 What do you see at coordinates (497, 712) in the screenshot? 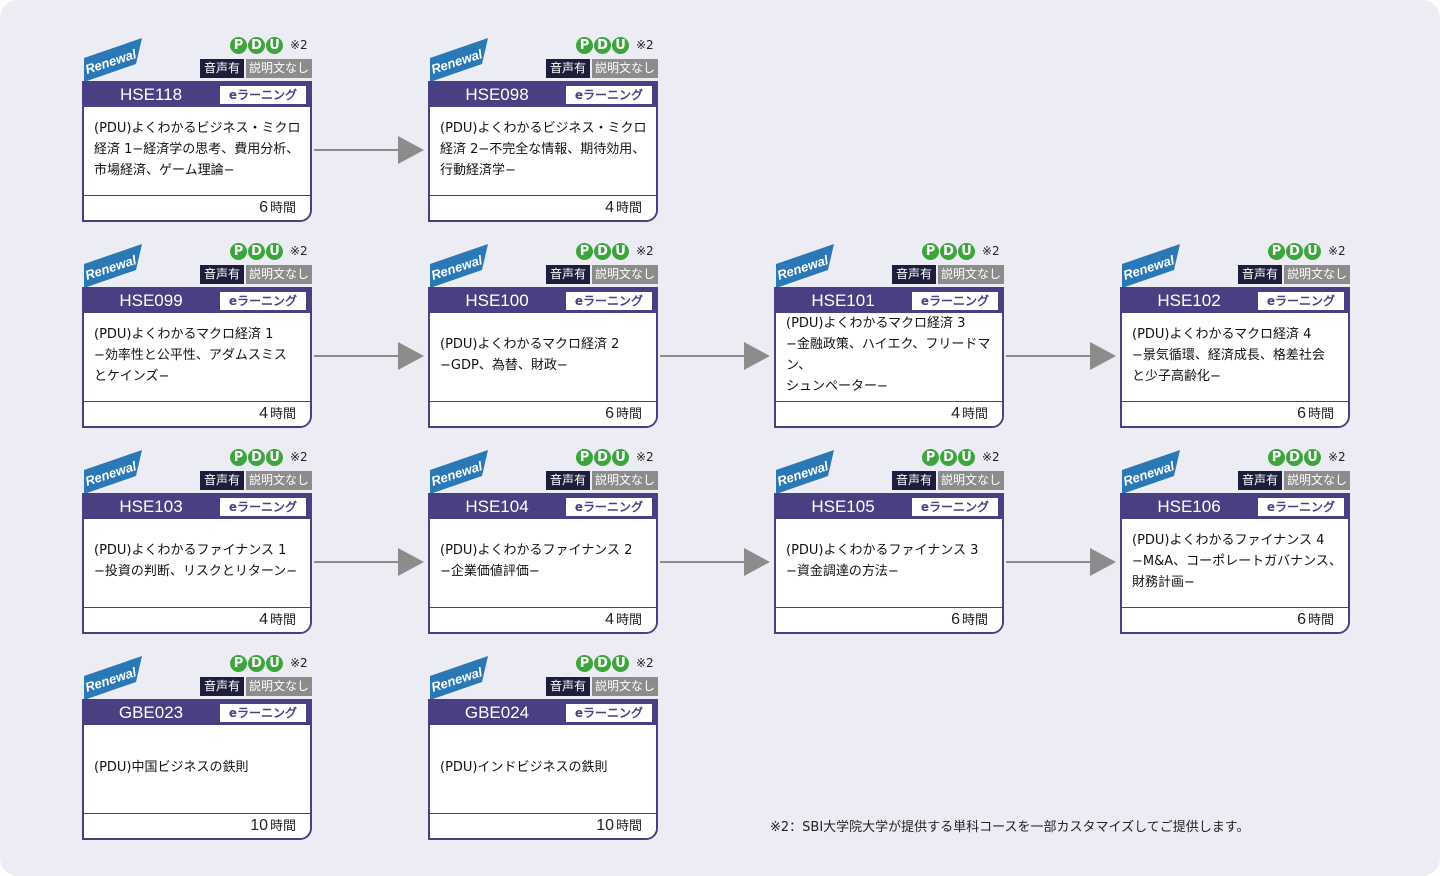
I see `course-code: GBE024` at bounding box center [497, 712].